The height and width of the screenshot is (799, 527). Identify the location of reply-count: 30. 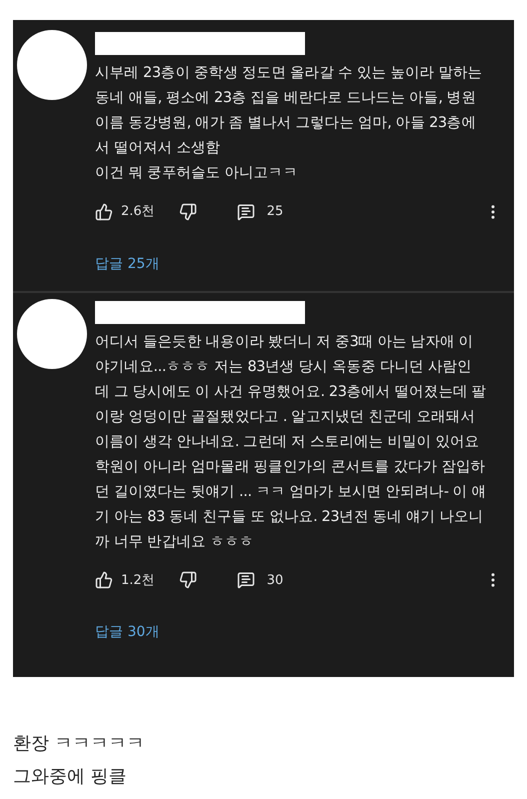
(275, 581).